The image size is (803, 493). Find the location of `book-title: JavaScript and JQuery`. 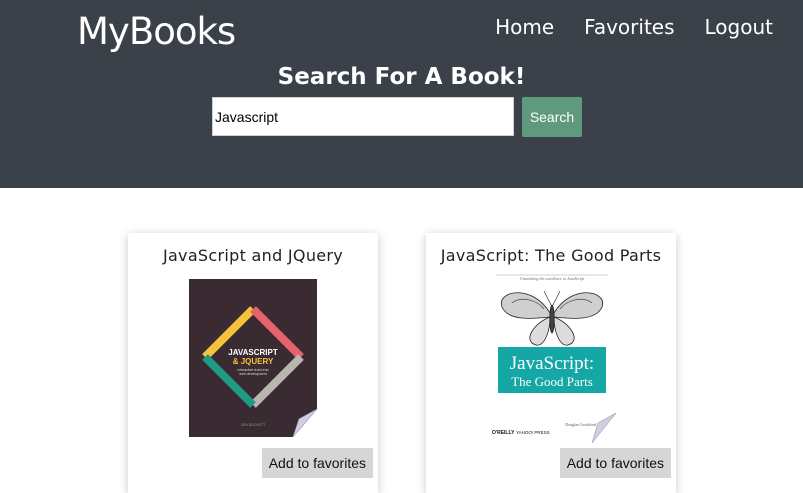

book-title: JavaScript and JQuery is located at coordinates (253, 255).